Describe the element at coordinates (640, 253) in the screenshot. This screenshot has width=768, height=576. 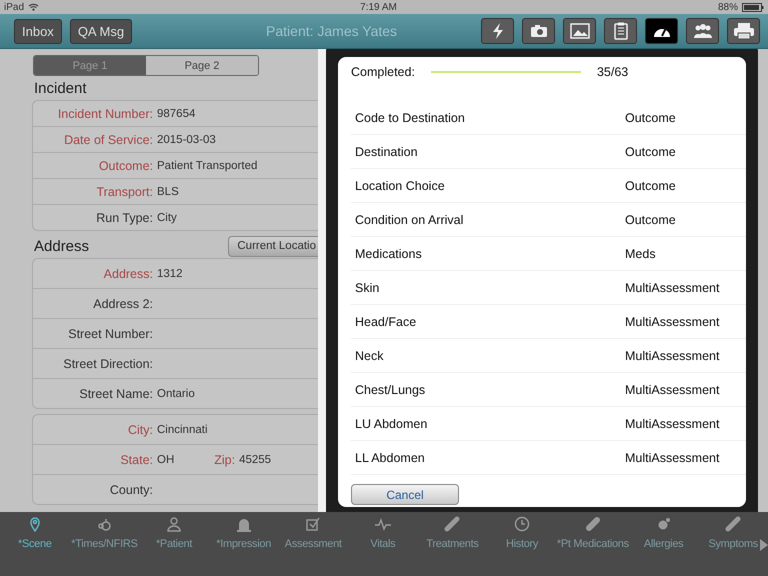
I see `missing-field-section: Meds` at that location.